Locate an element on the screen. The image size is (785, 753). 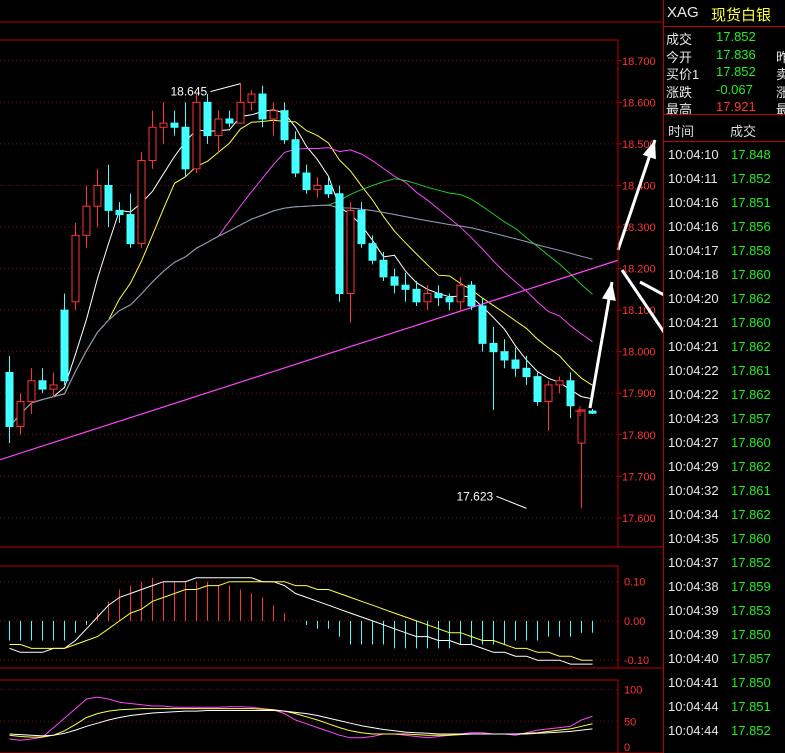
tick-time: 10:04:10 is located at coordinates (693, 154).